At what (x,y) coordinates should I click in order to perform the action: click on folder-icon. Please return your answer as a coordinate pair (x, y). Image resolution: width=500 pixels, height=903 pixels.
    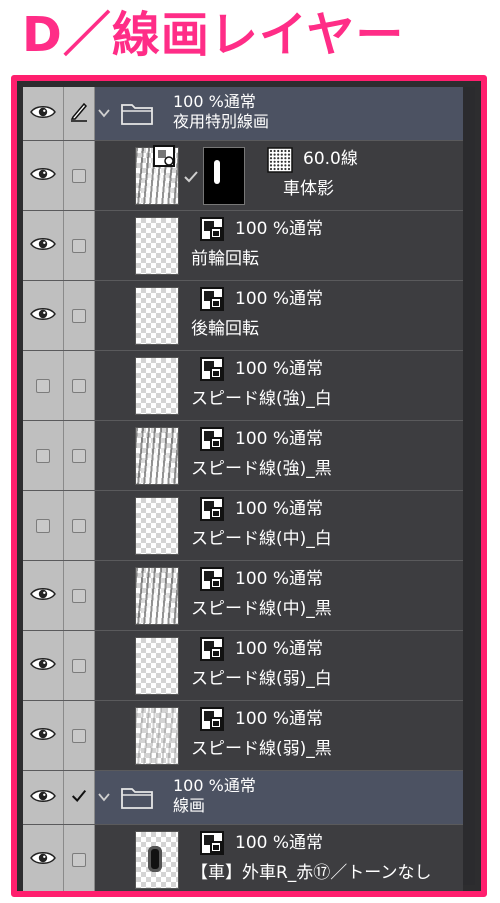
    Looking at the image, I should click on (137, 113).